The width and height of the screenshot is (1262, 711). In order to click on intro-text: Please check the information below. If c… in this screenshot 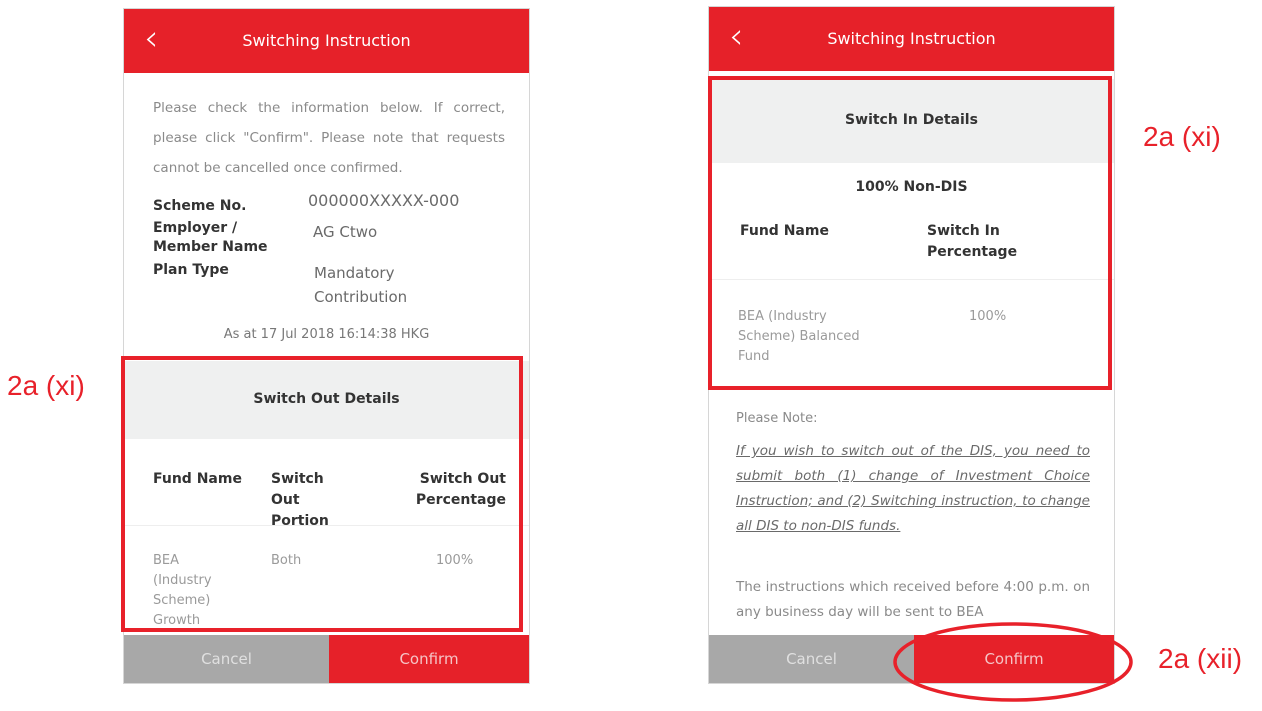, I will do `click(329, 138)`.